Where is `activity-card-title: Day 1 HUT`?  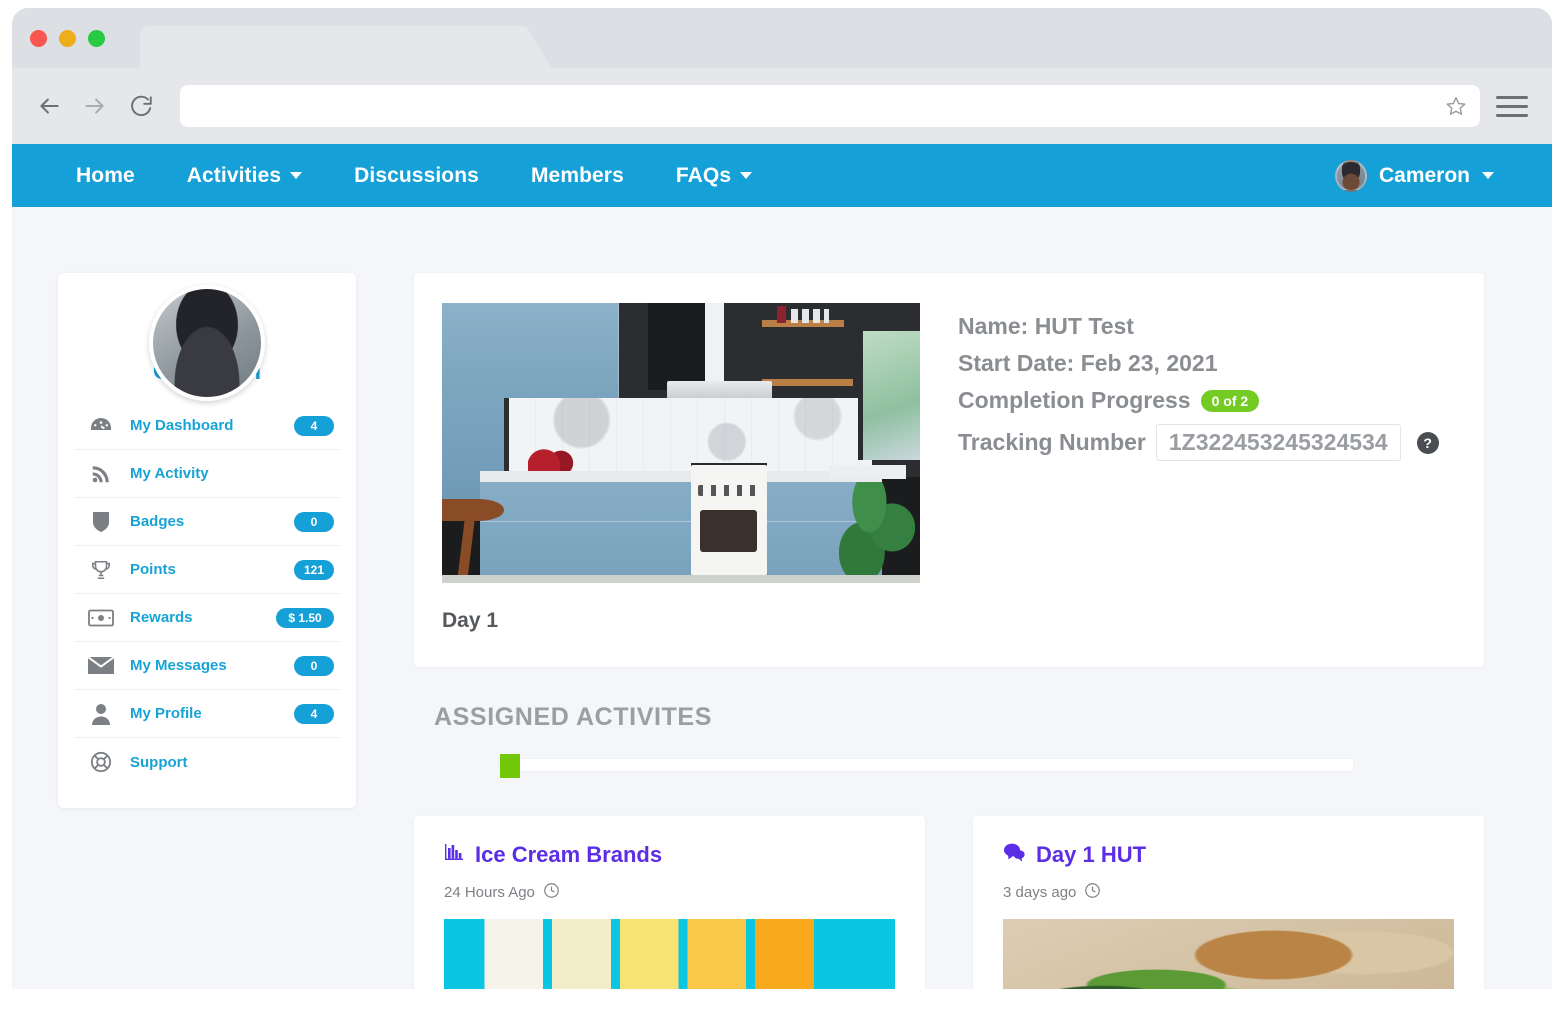
activity-card-title: Day 1 HUT is located at coordinates (1091, 854).